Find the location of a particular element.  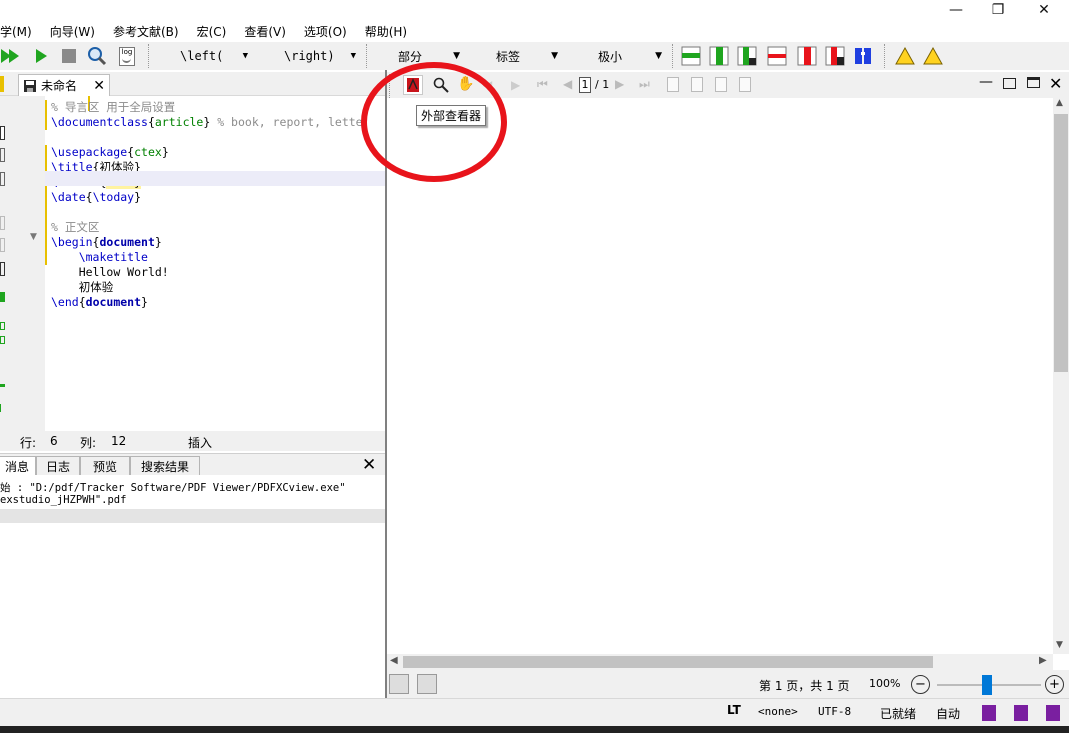

label-combo: 标签 ▼ is located at coordinates (517, 56).